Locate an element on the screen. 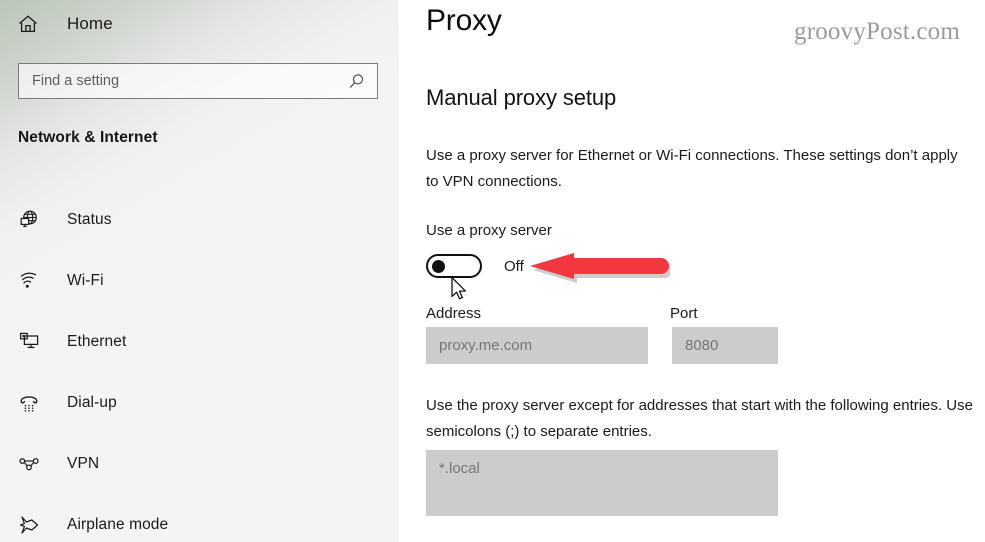  watermark: groovyPost.com is located at coordinates (877, 31).